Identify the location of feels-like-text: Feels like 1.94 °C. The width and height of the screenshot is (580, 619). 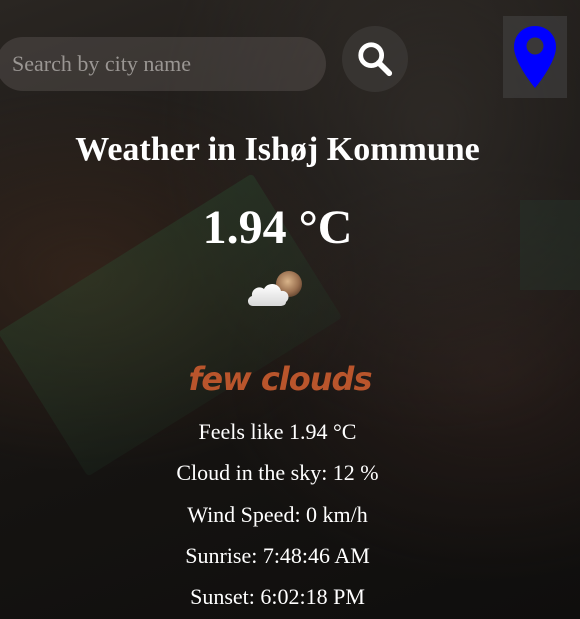
(277, 431).